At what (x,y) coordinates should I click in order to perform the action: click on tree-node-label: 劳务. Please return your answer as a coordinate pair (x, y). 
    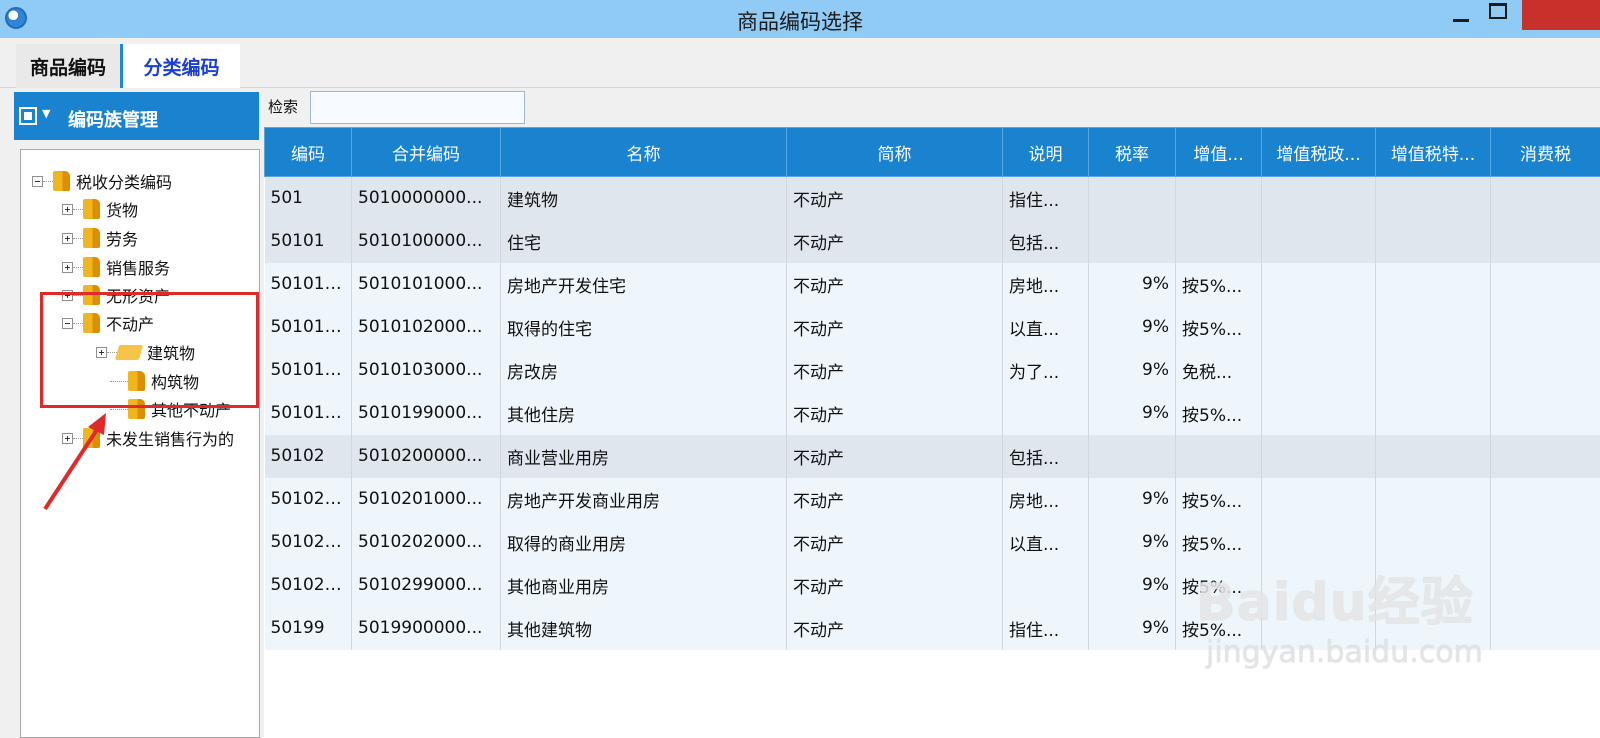
    Looking at the image, I should click on (122, 239).